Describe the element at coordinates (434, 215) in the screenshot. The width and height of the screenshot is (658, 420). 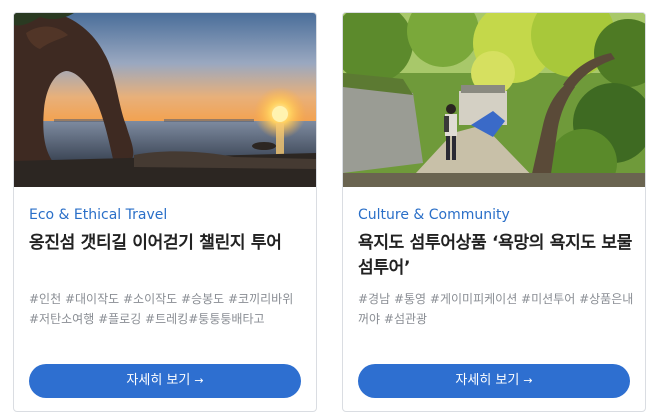
I see `category-label: Culture & Community` at that location.